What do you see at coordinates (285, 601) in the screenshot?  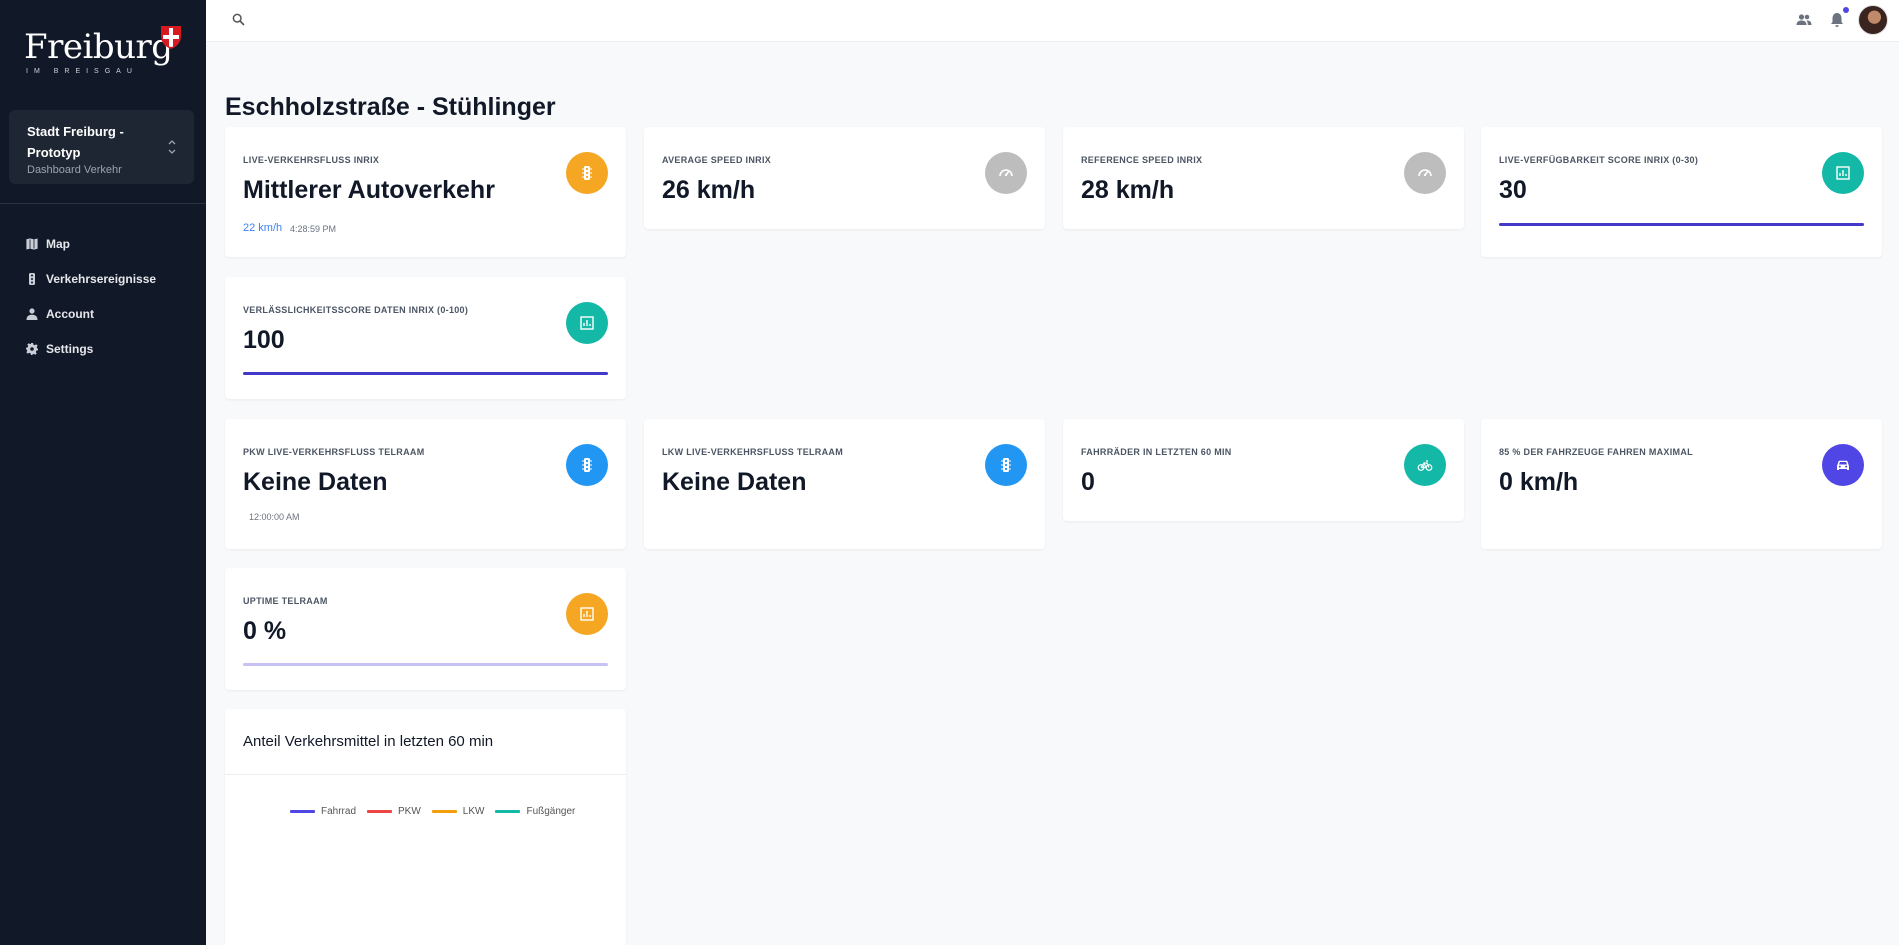 I see `card-label: UPTIME TELRAAM` at bounding box center [285, 601].